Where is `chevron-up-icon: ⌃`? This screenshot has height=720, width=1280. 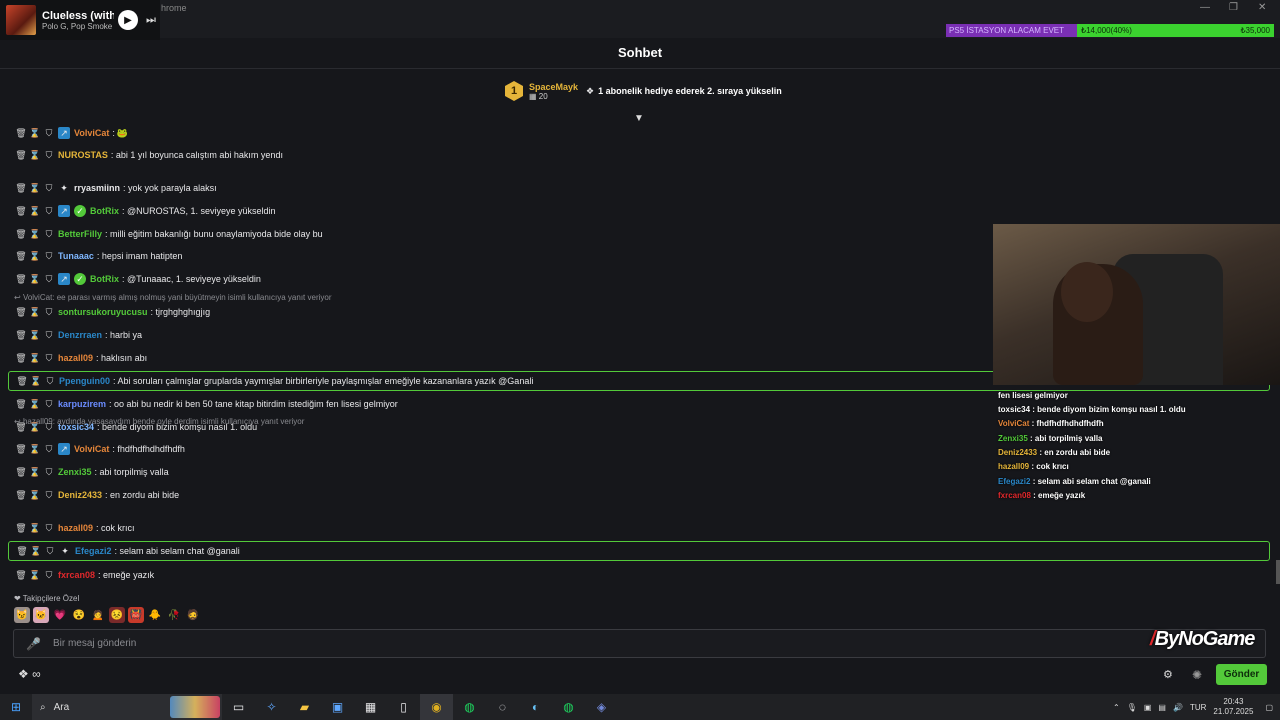
chevron-up-icon: ⌃ is located at coordinates (1116, 707).